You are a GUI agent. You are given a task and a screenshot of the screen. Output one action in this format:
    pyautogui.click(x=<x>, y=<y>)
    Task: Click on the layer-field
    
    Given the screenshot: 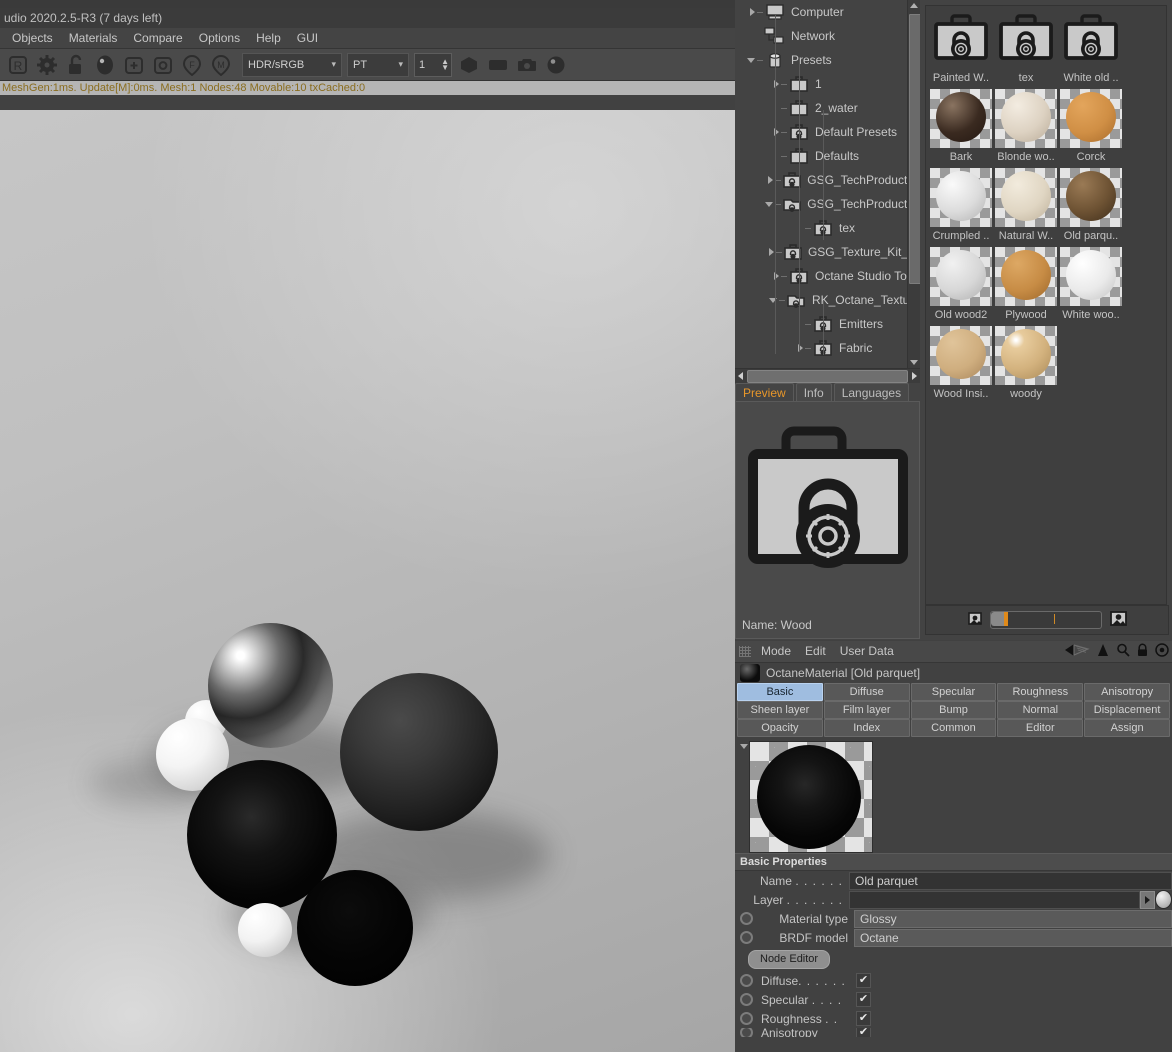 What is the action you would take?
    pyautogui.click(x=994, y=899)
    